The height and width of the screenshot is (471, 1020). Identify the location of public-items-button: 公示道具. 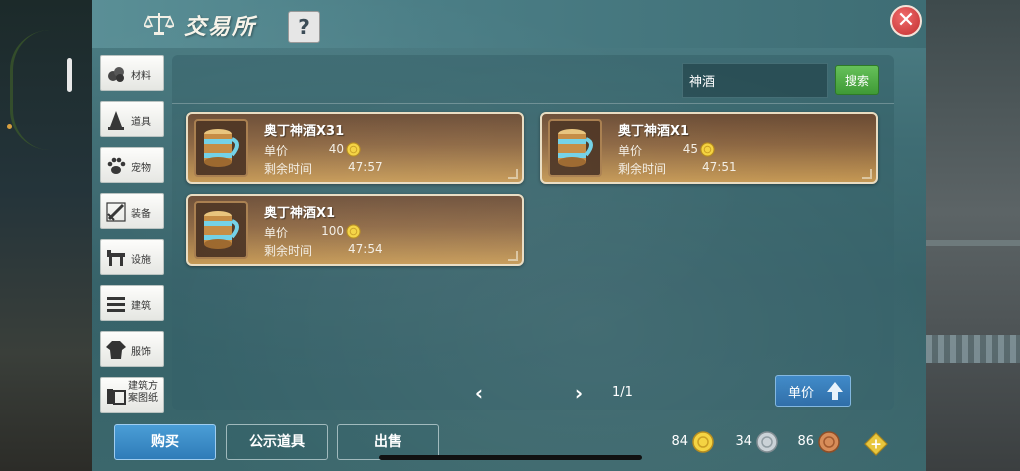
(277, 442).